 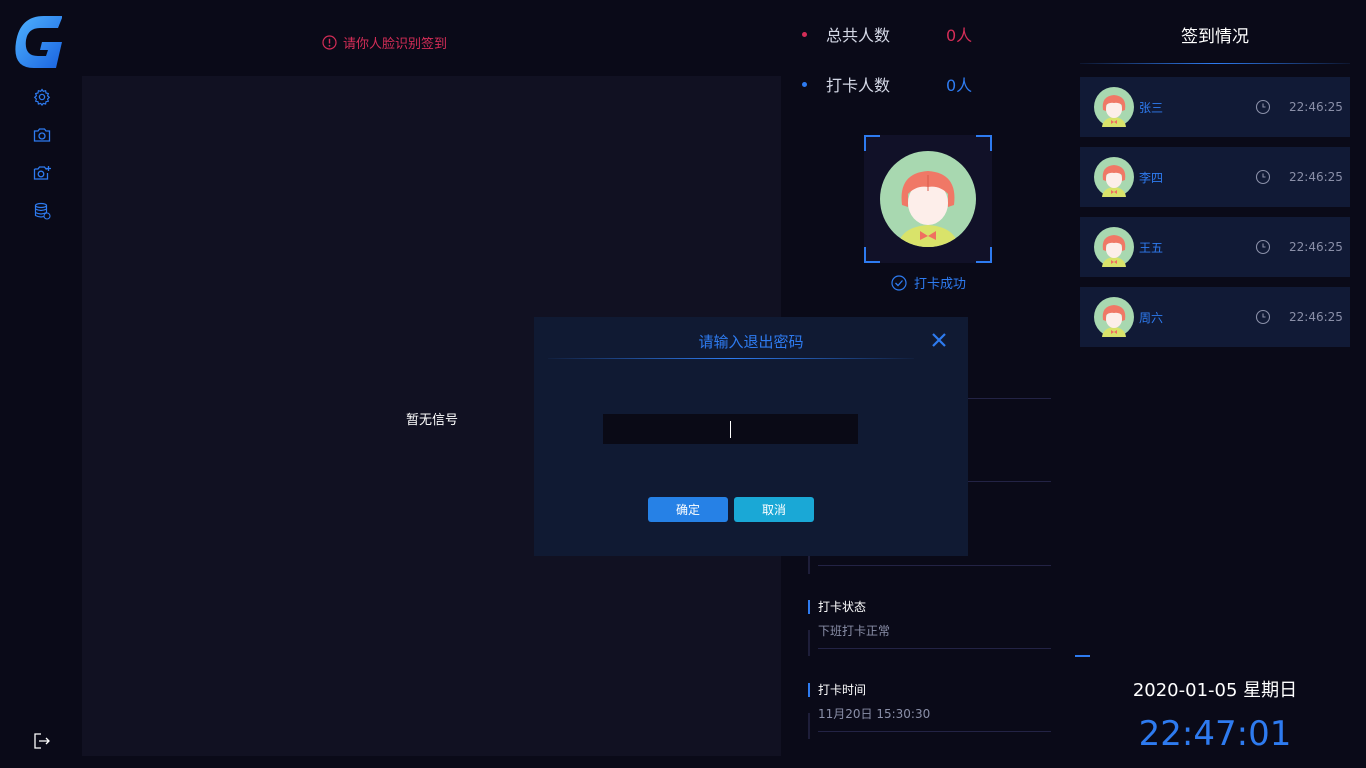 What do you see at coordinates (939, 340) in the screenshot?
I see `close-icon` at bounding box center [939, 340].